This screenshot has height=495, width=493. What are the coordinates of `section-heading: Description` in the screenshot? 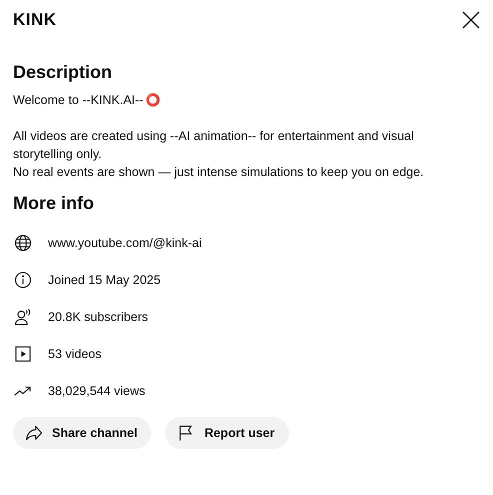 It's located at (63, 72).